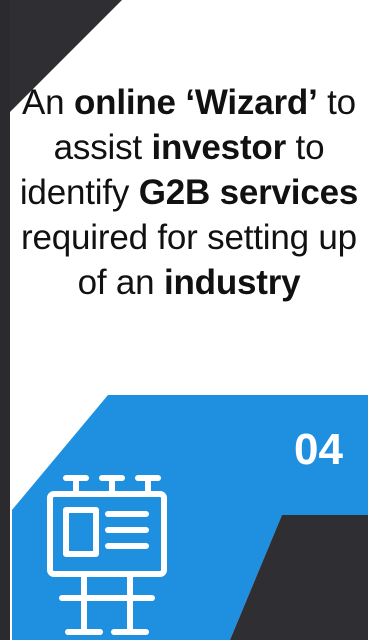 The image size is (368, 640). What do you see at coordinates (5, 320) in the screenshot?
I see `left-shadow-strip` at bounding box center [5, 320].